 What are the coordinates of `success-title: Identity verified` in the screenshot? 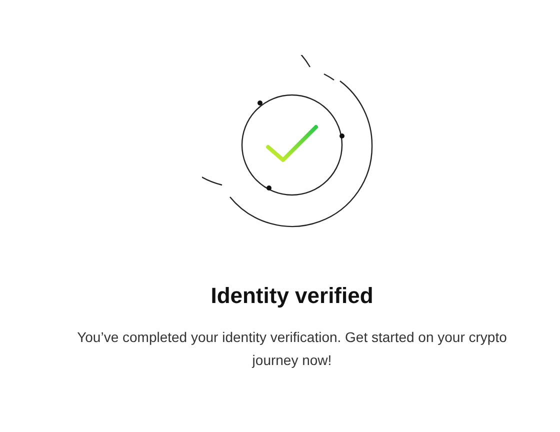 It's located at (292, 296).